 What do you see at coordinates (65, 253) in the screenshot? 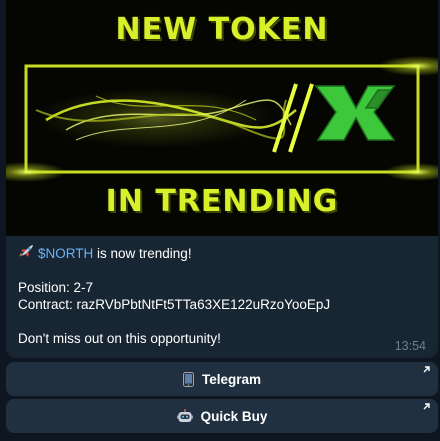
I see `token-ticker-link: $NORTH` at bounding box center [65, 253].